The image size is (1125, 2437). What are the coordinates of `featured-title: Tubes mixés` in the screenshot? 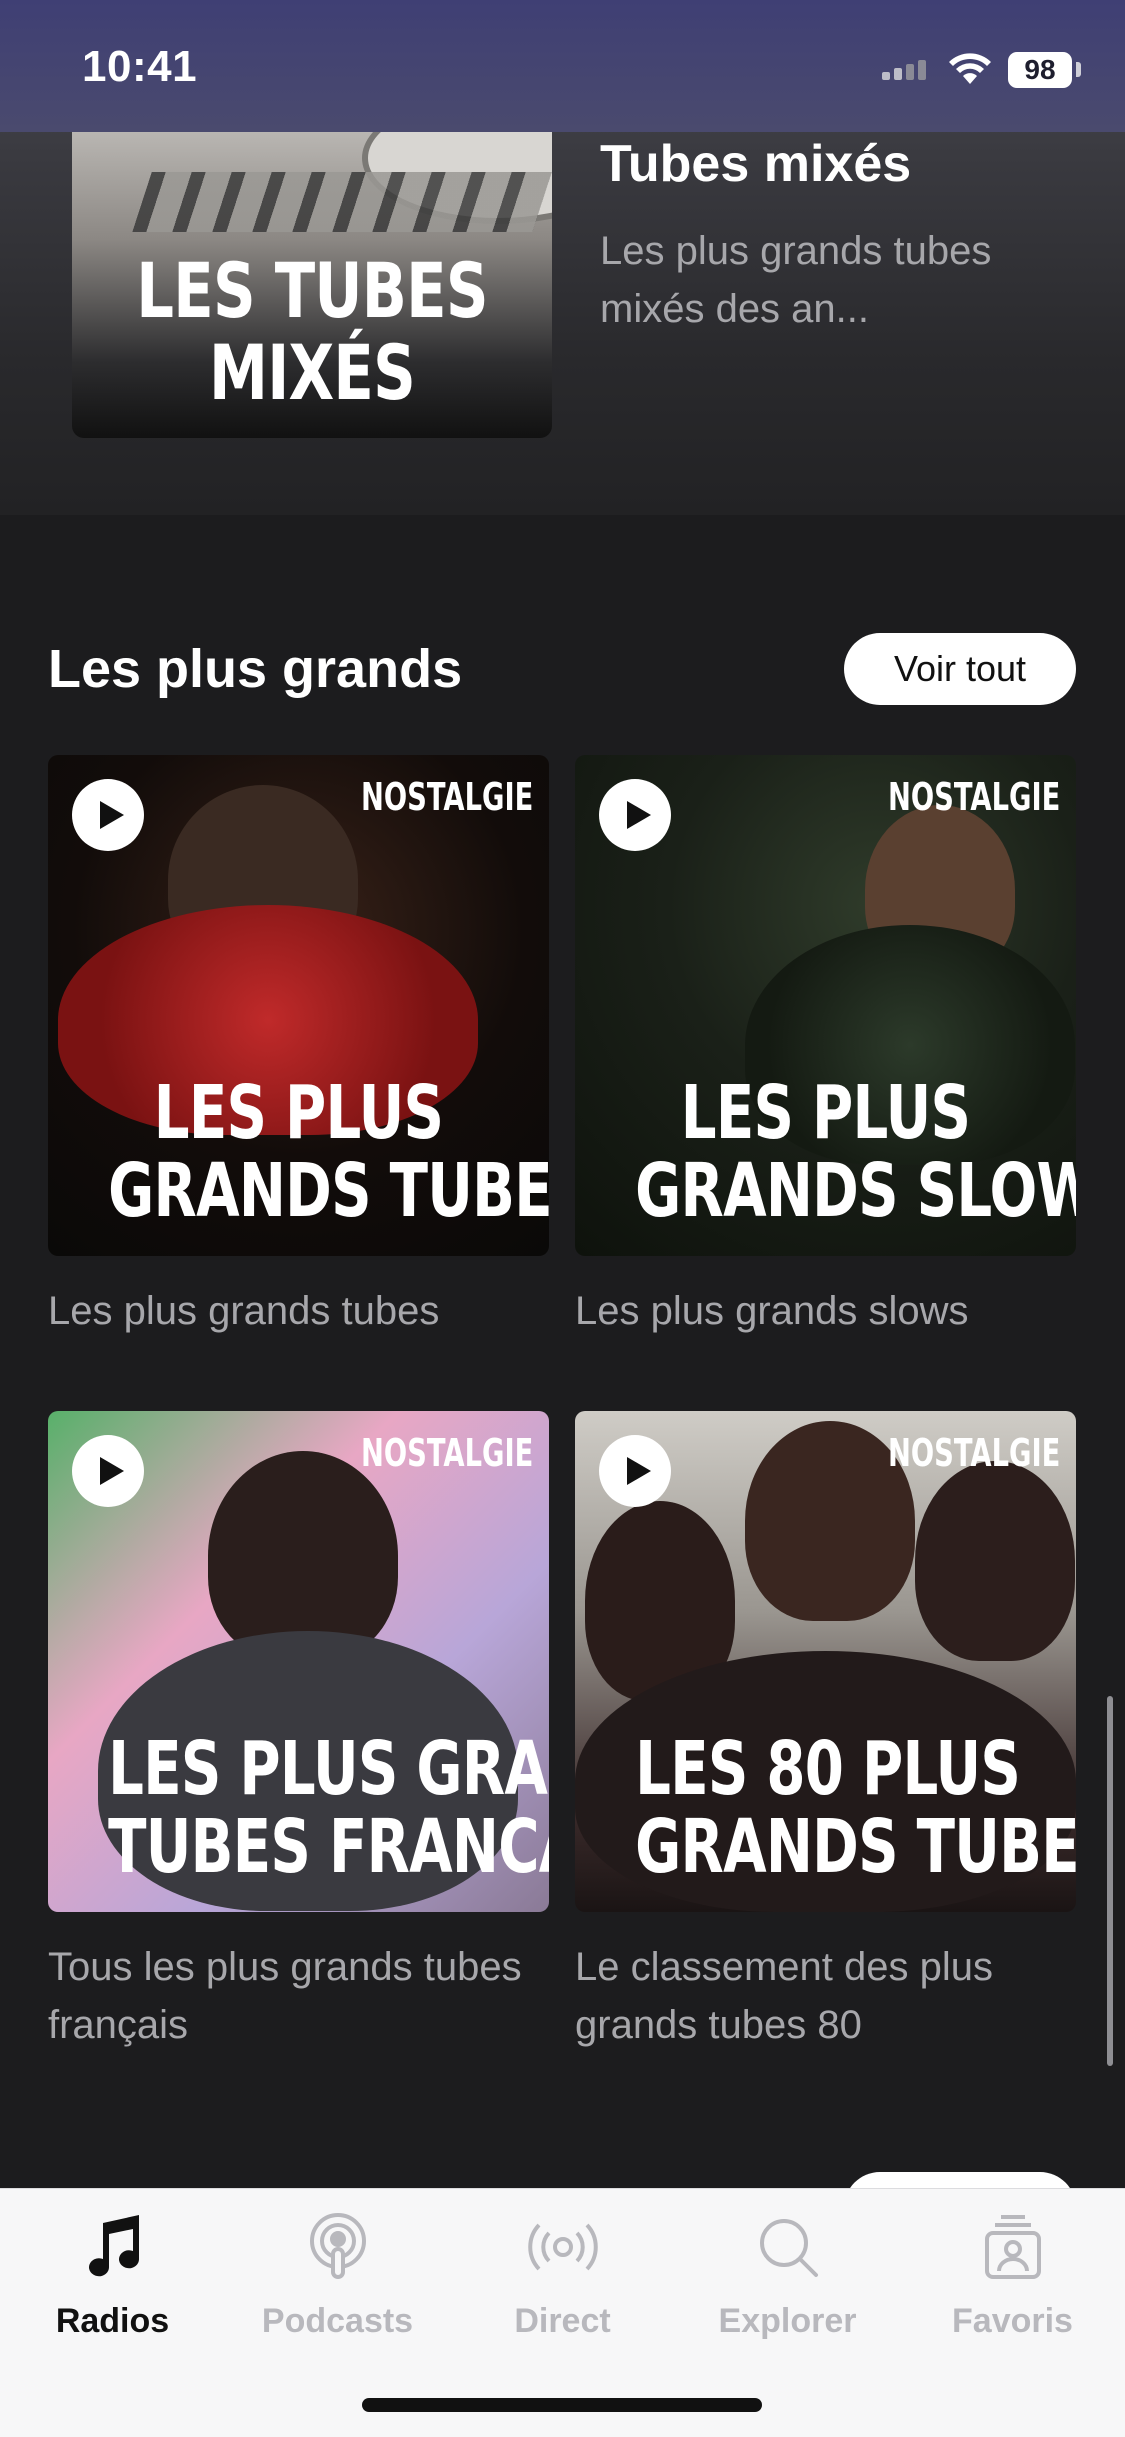 It's located at (755, 164).